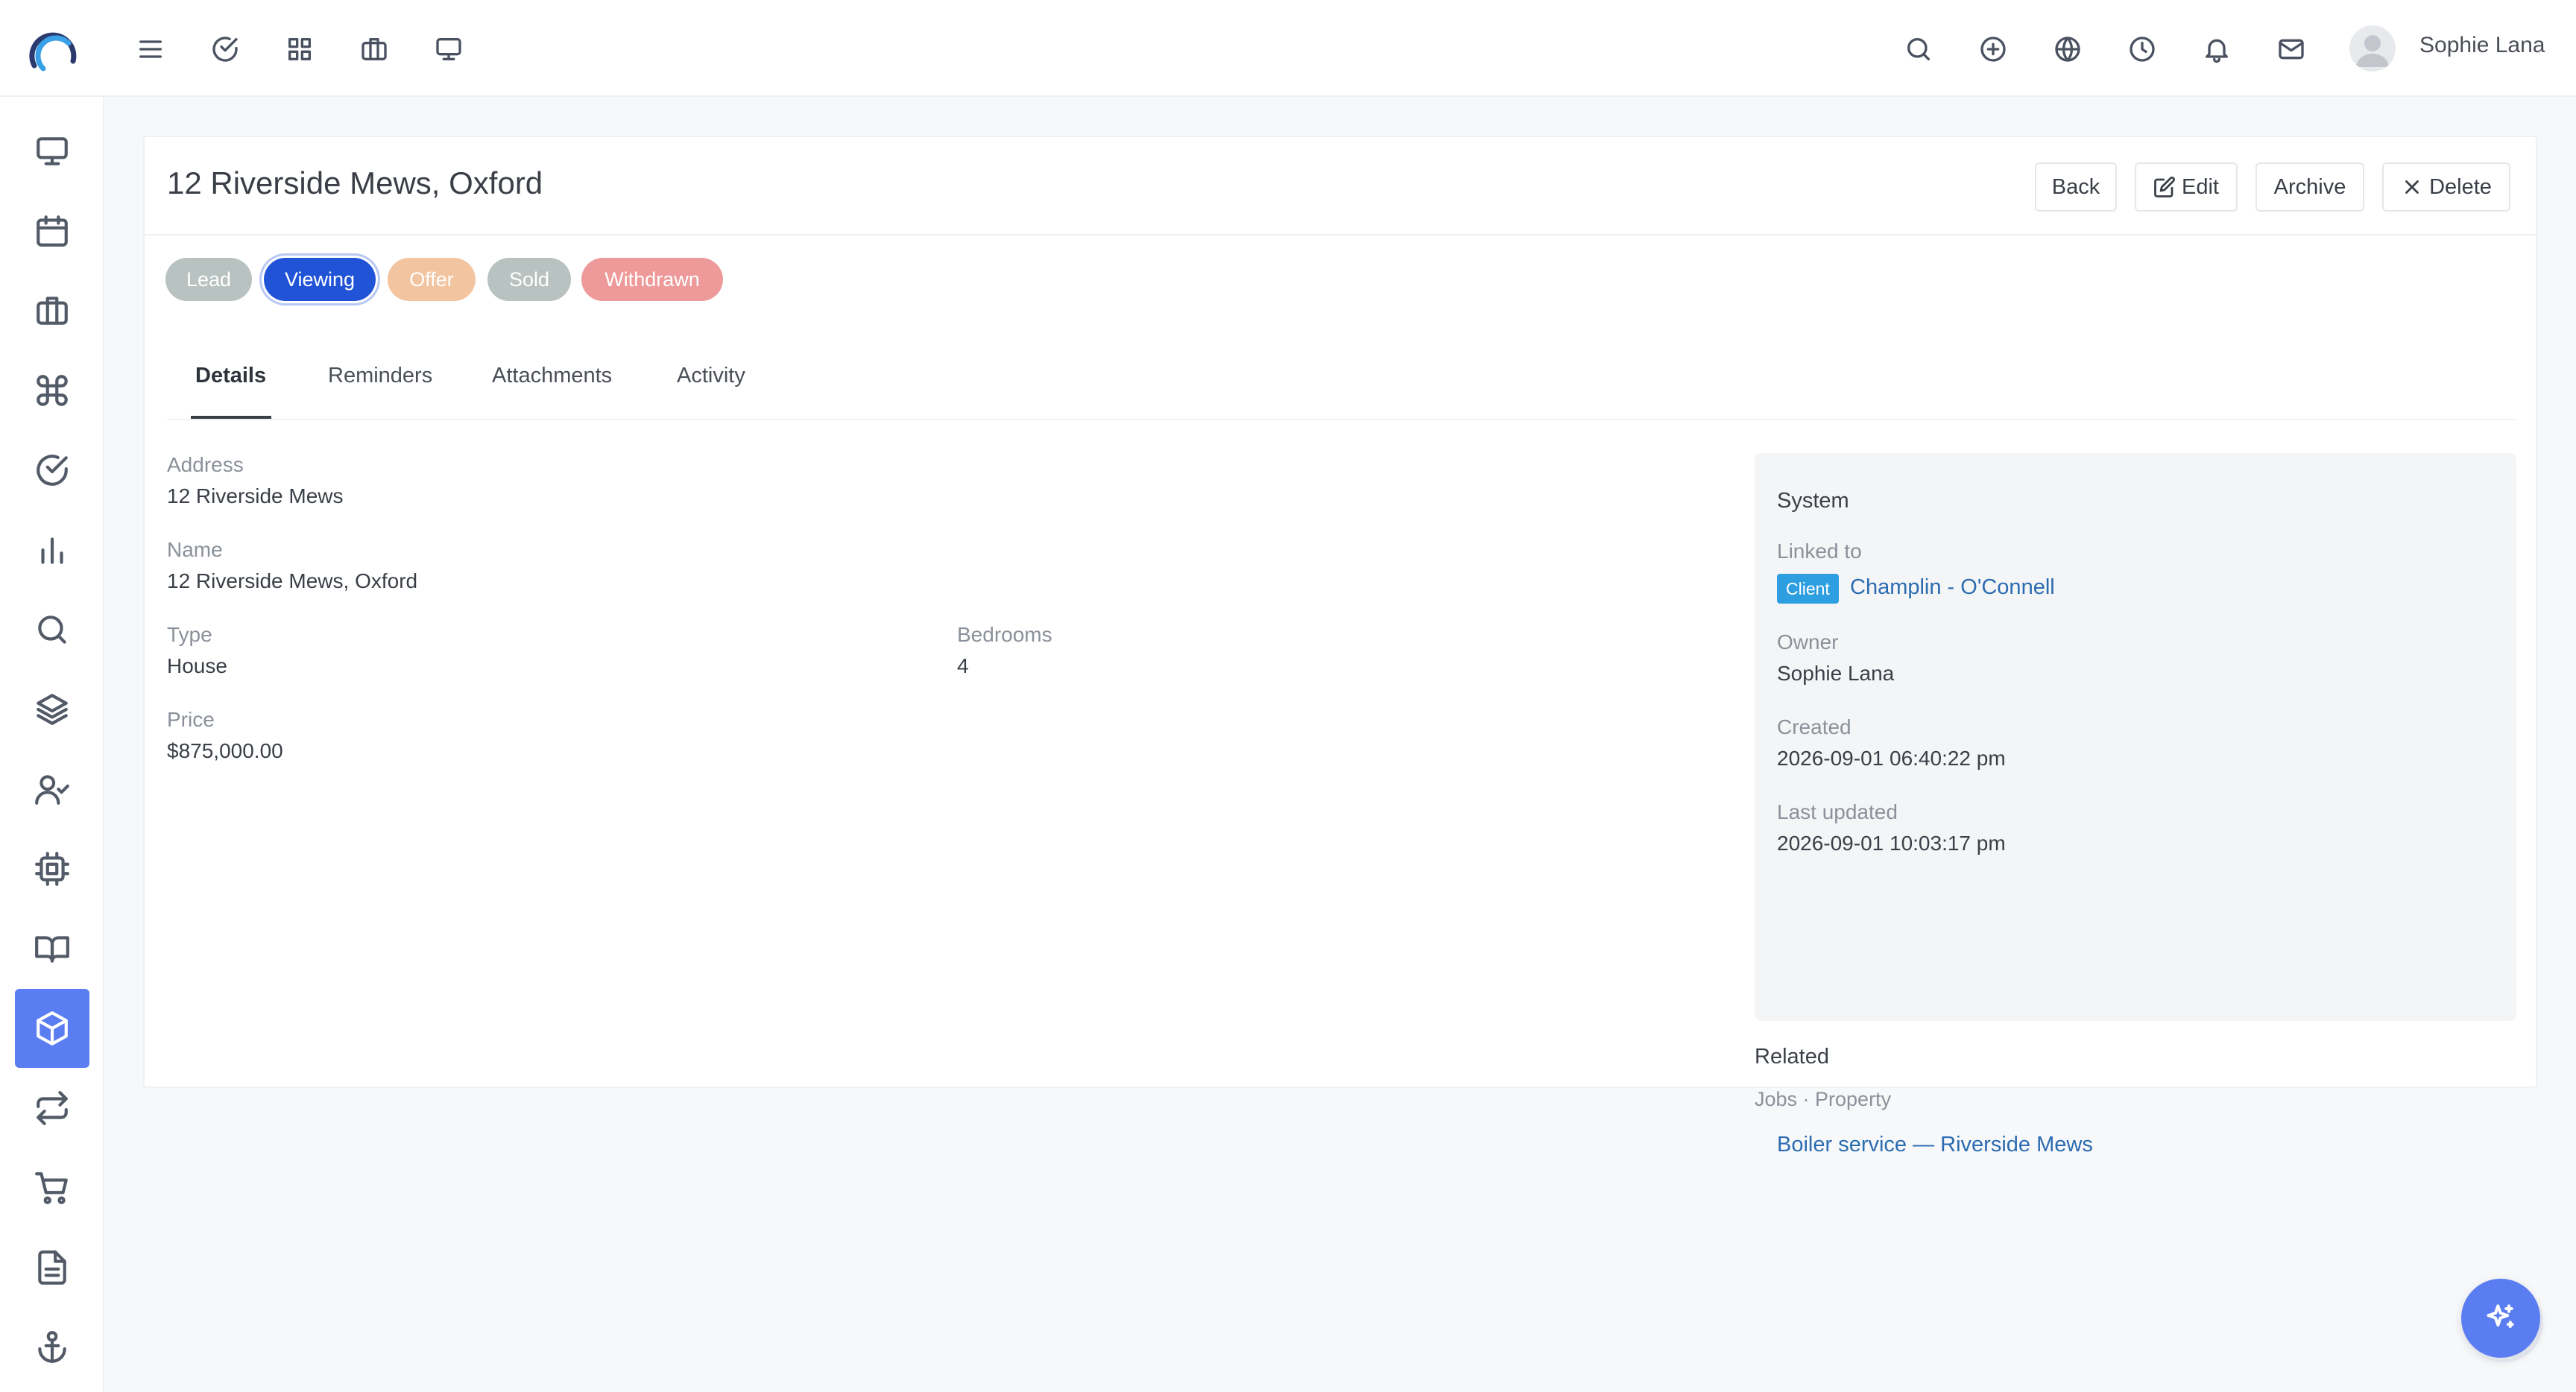  What do you see at coordinates (1004, 634) in the screenshot?
I see `bedrooms-label: Bedrooms` at bounding box center [1004, 634].